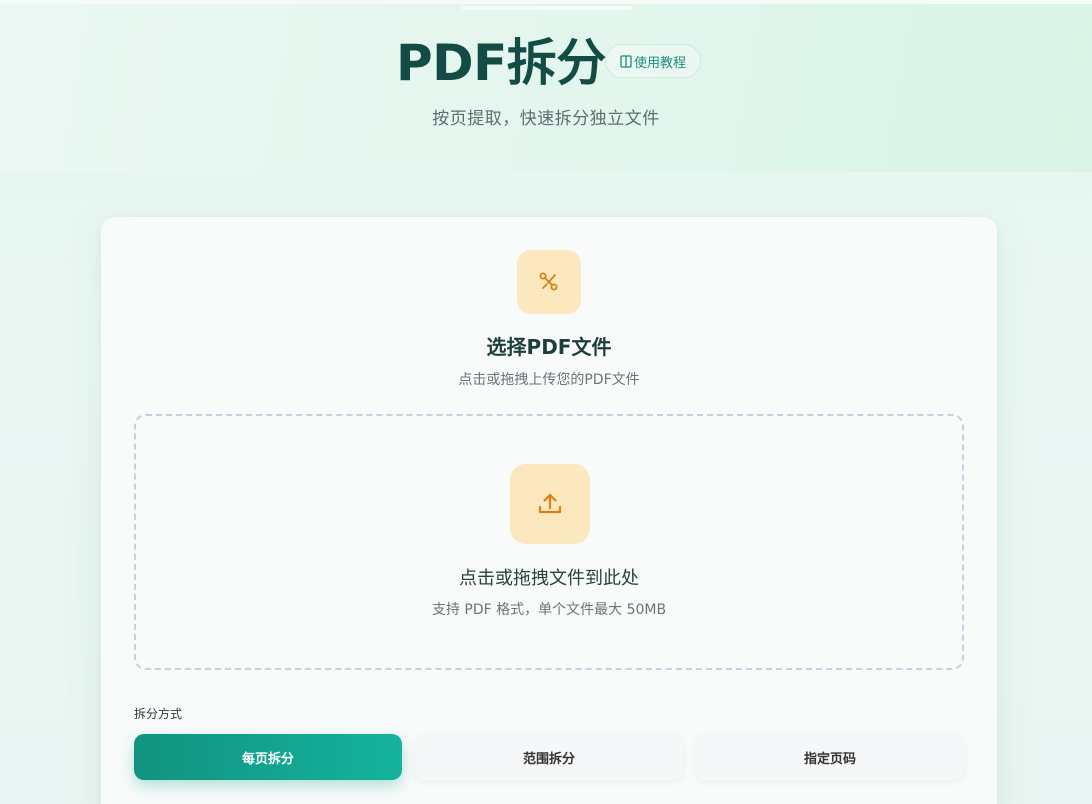  Describe the element at coordinates (626, 61) in the screenshot. I see `book-icon` at that location.